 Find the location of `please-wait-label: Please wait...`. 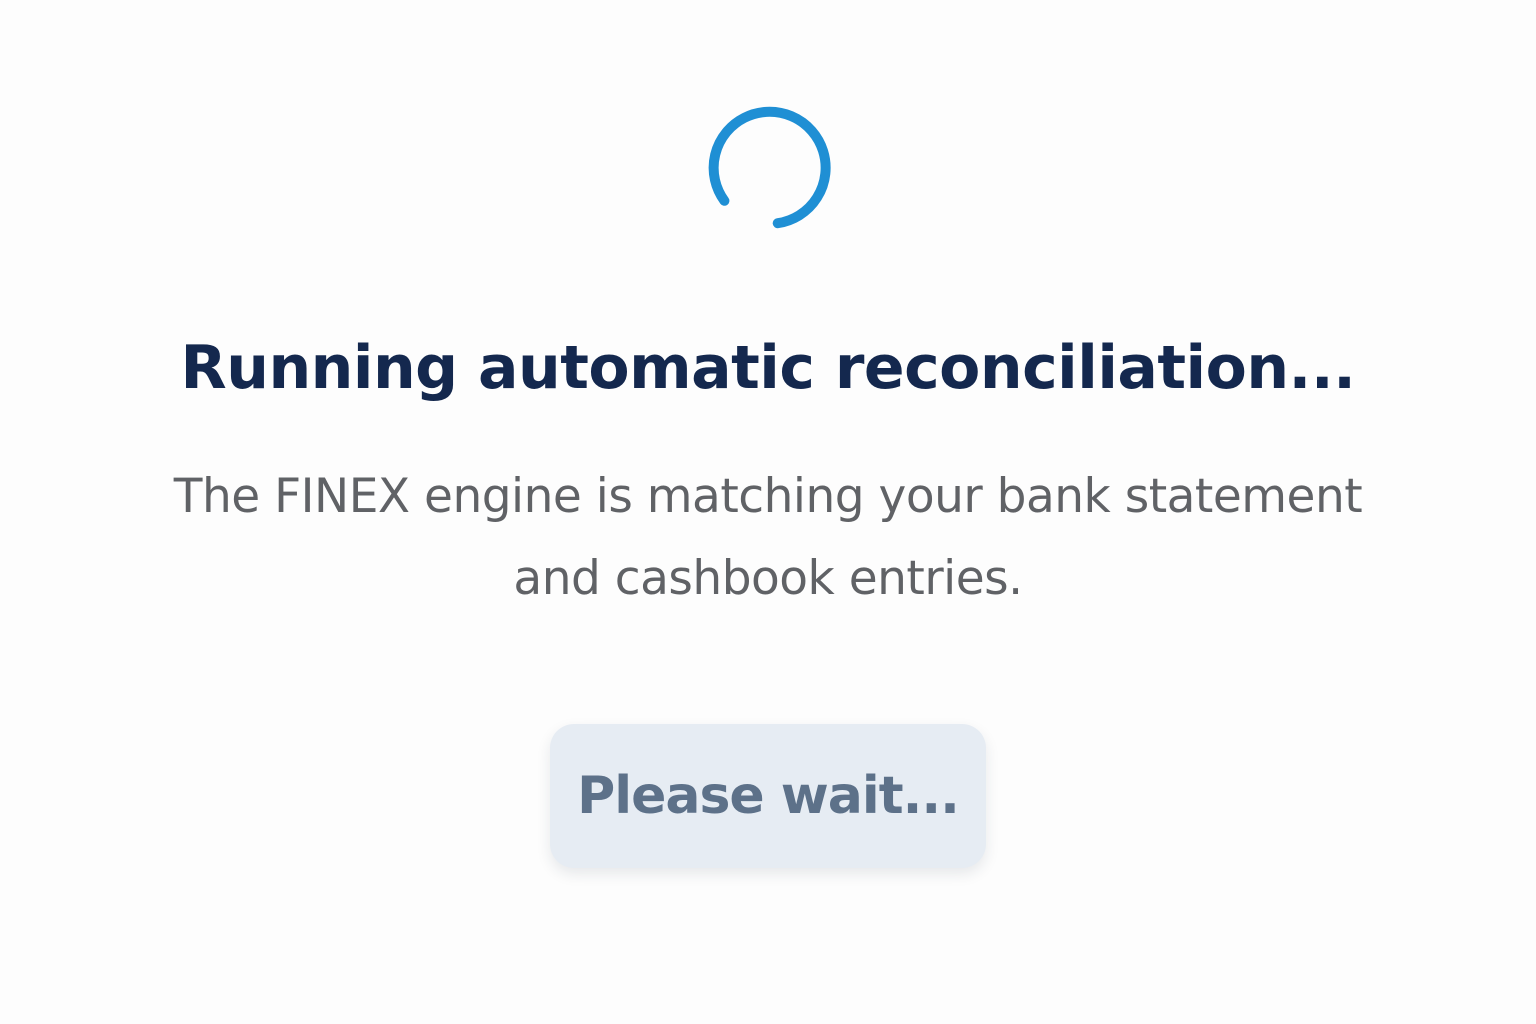

please-wait-label: Please wait... is located at coordinates (768, 796).